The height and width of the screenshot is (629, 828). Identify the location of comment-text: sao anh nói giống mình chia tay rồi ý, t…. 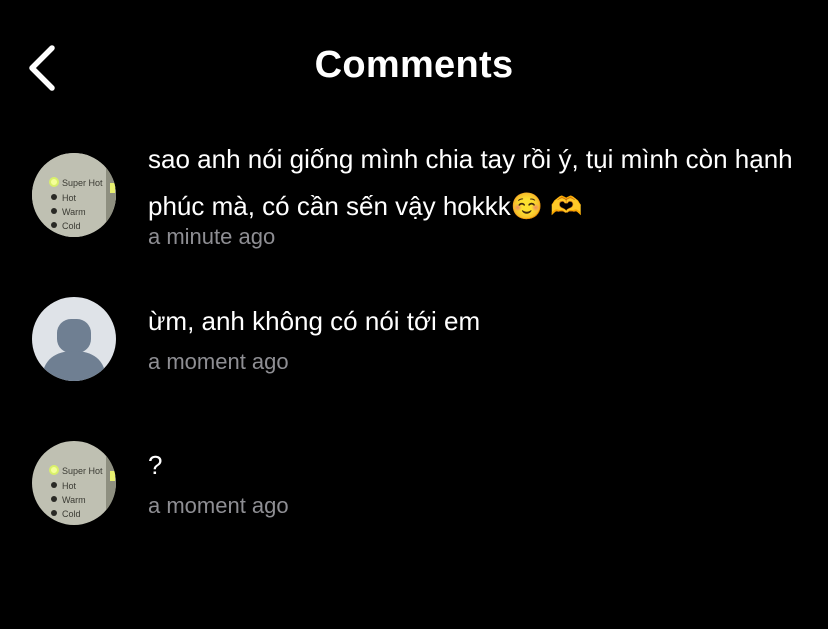
(474, 182).